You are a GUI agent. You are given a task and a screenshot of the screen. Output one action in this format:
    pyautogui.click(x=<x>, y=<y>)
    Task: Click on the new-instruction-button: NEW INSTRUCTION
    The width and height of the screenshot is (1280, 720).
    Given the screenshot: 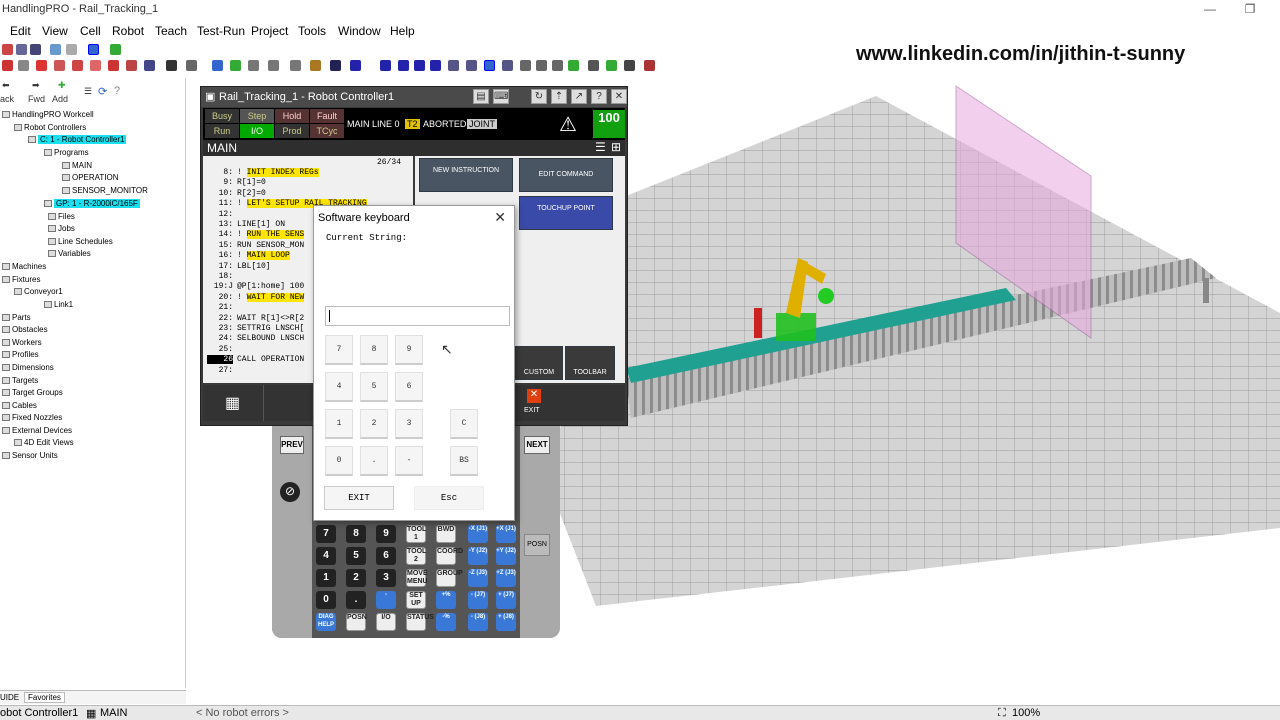 What is the action you would take?
    pyautogui.click(x=466, y=175)
    